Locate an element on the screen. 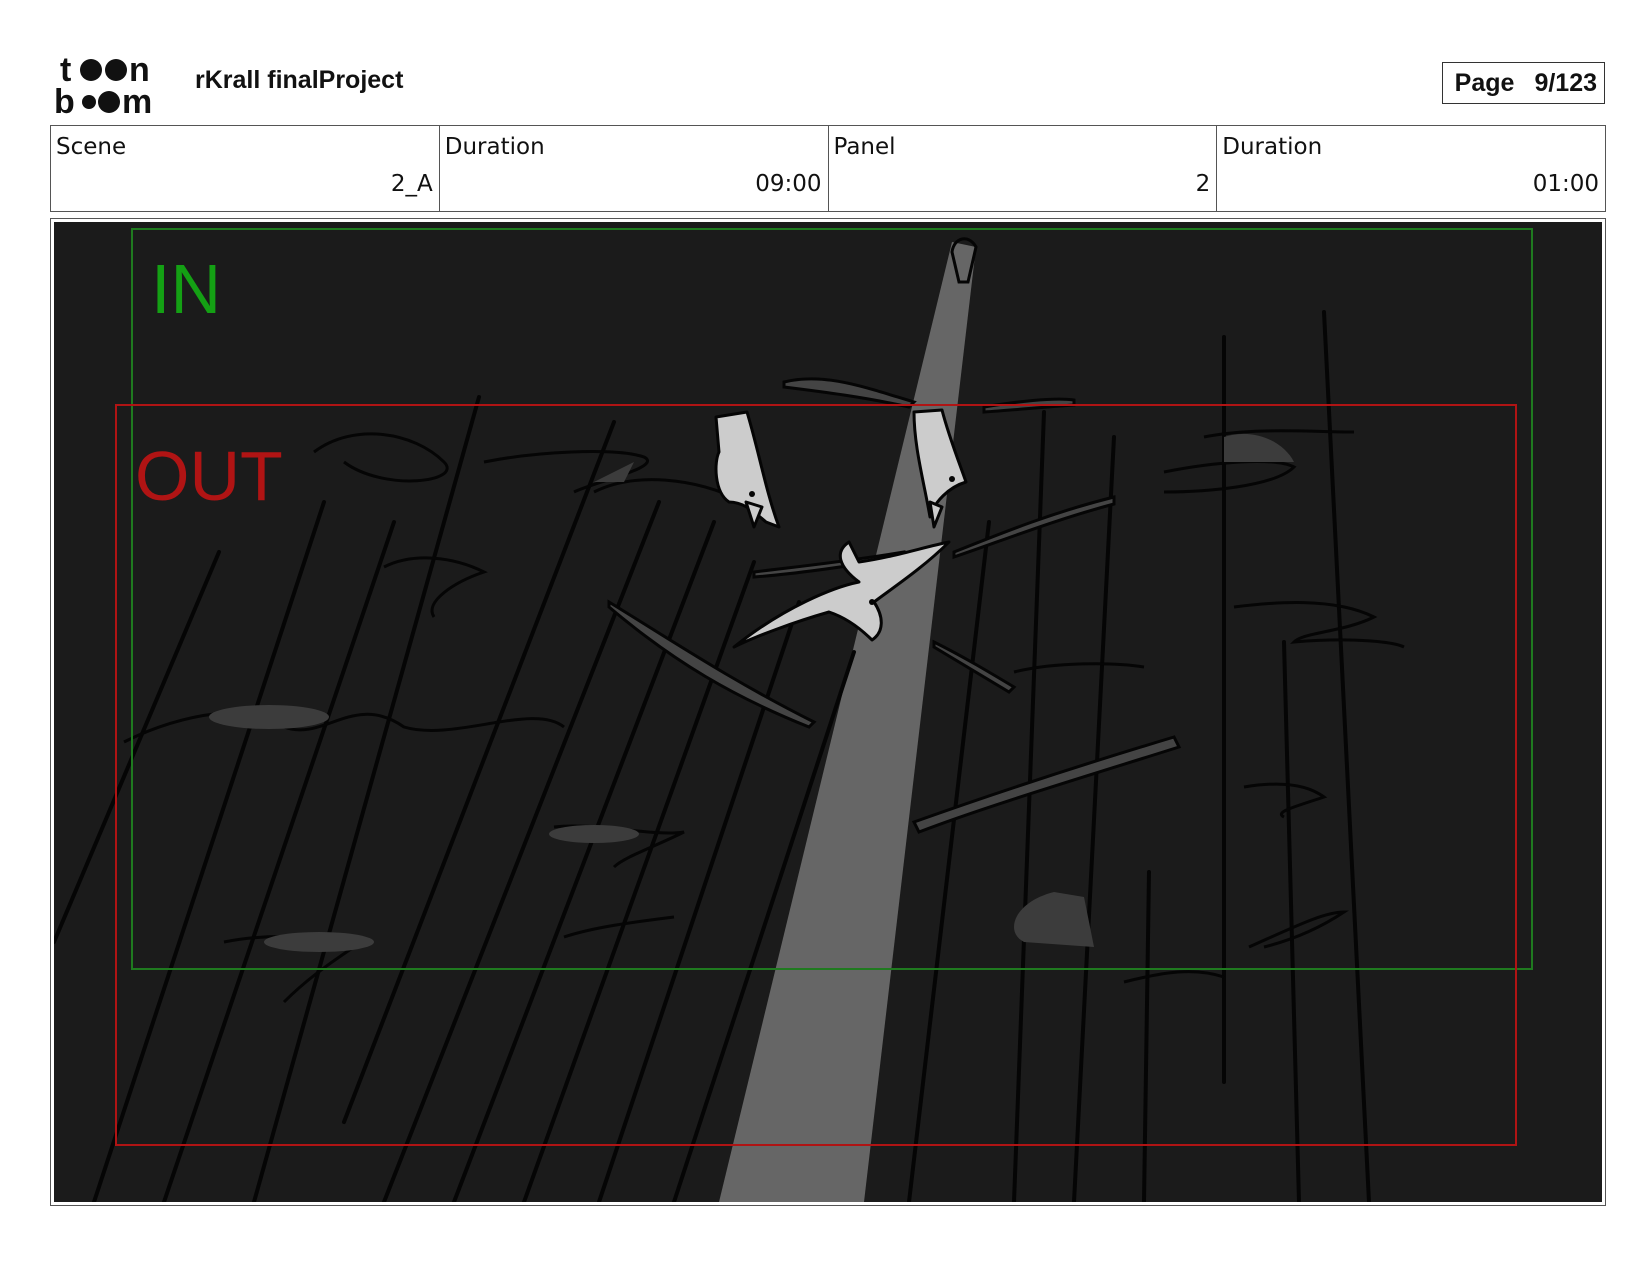 This screenshot has width=1650, height=1275. scene-duration-value: 09:00 is located at coordinates (788, 184).